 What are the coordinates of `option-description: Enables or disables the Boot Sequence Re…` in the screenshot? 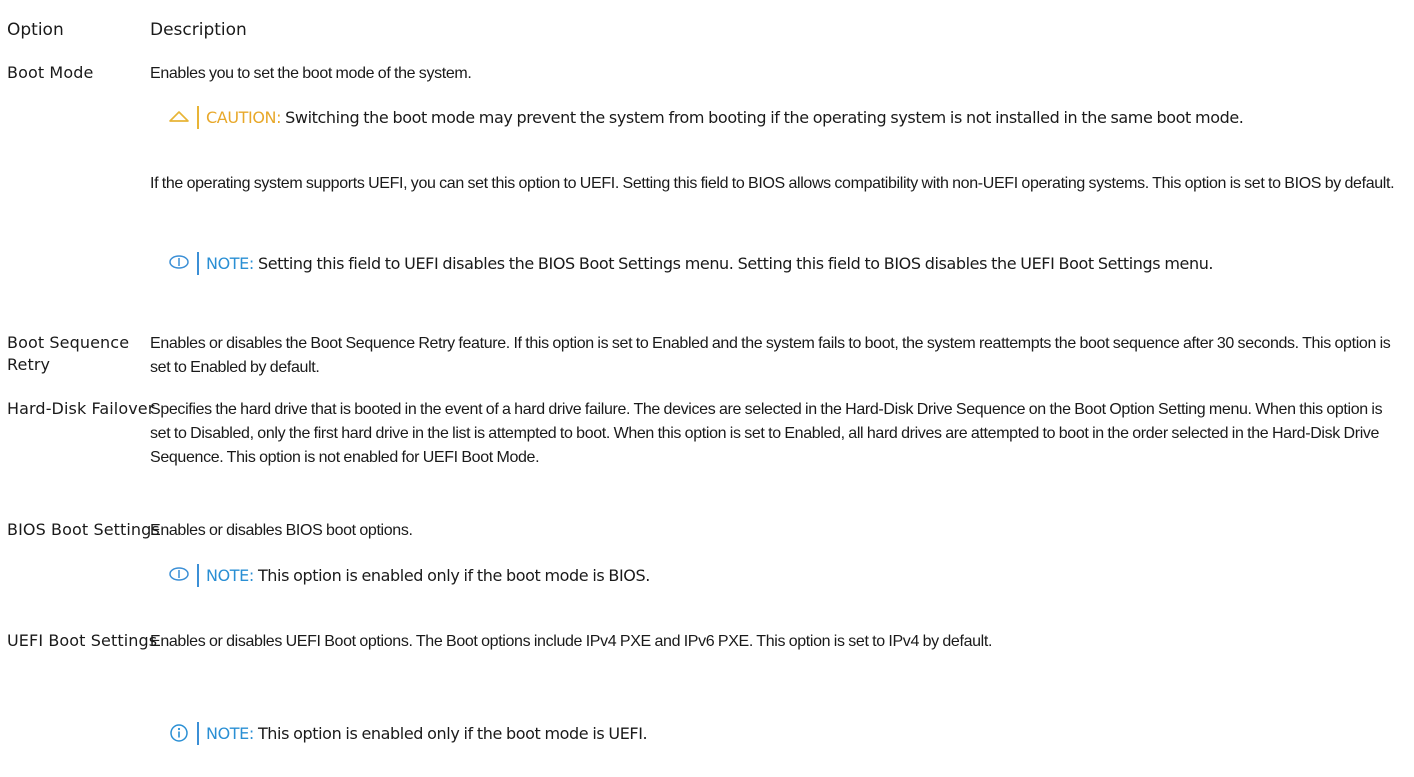 It's located at (770, 355).